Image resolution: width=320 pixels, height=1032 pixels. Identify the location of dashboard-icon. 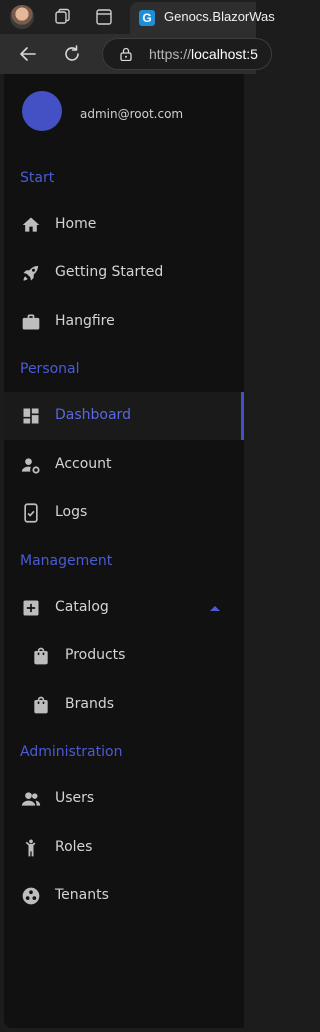
(31, 416).